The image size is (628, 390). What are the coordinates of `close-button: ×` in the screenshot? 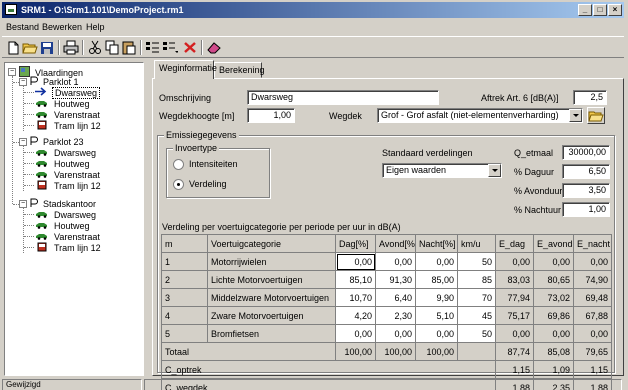 It's located at (615, 10).